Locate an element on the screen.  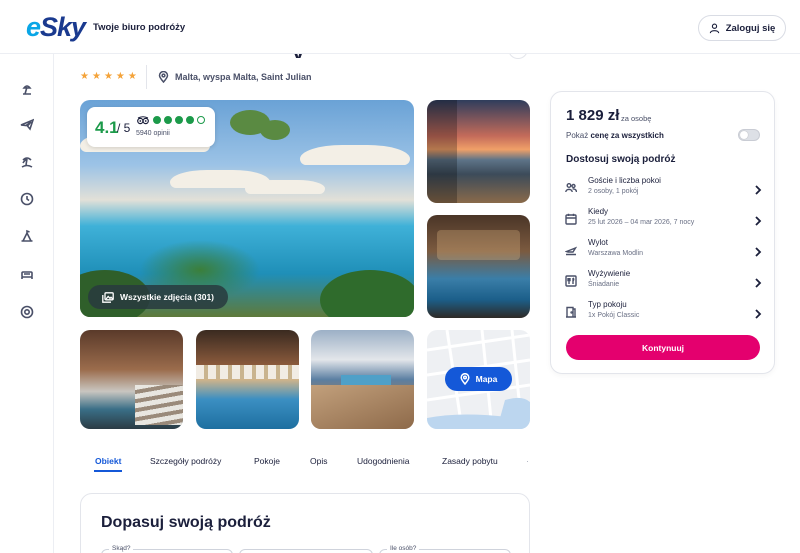
login-button: Zaloguj się is located at coordinates (742, 28).